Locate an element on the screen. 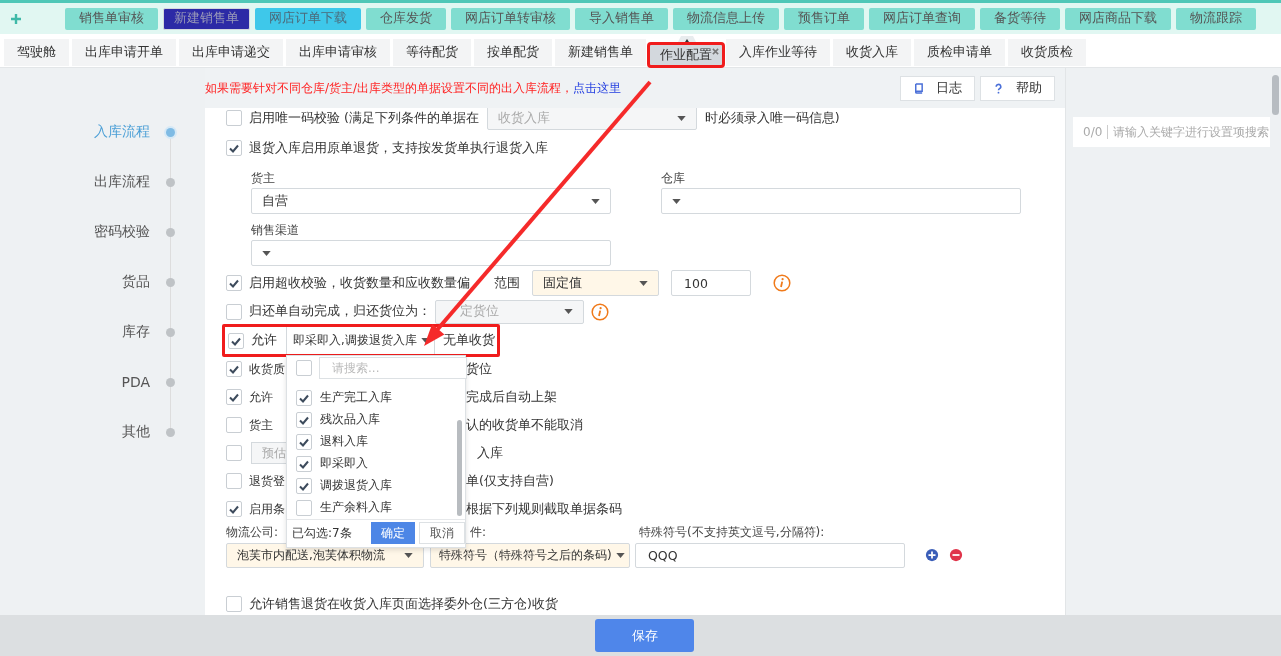 Image resolution: width=1281 pixels, height=656 pixels. select-field: 固定值 is located at coordinates (595, 283).